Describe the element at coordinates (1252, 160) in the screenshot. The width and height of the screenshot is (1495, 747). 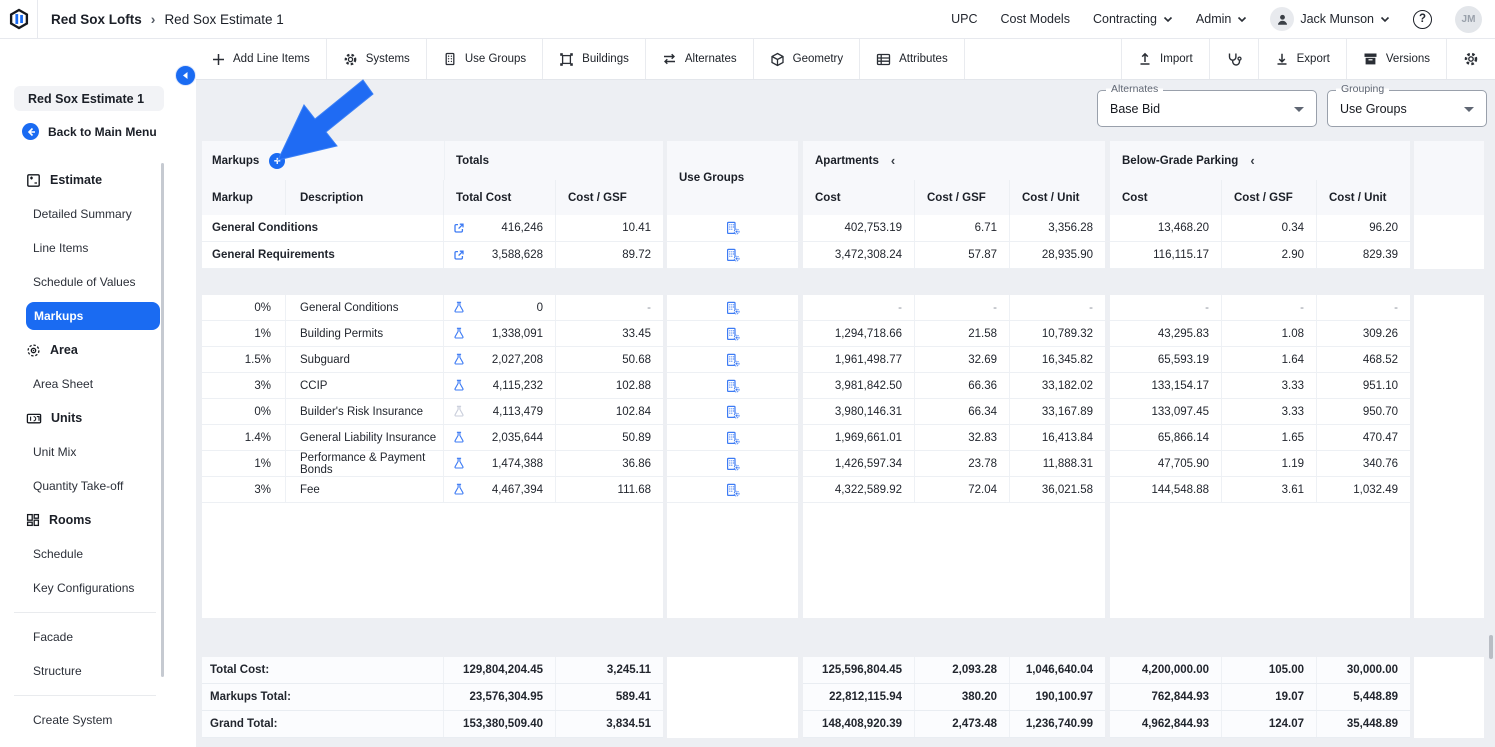
I see `collapse-bgp-icon: ‹` at that location.